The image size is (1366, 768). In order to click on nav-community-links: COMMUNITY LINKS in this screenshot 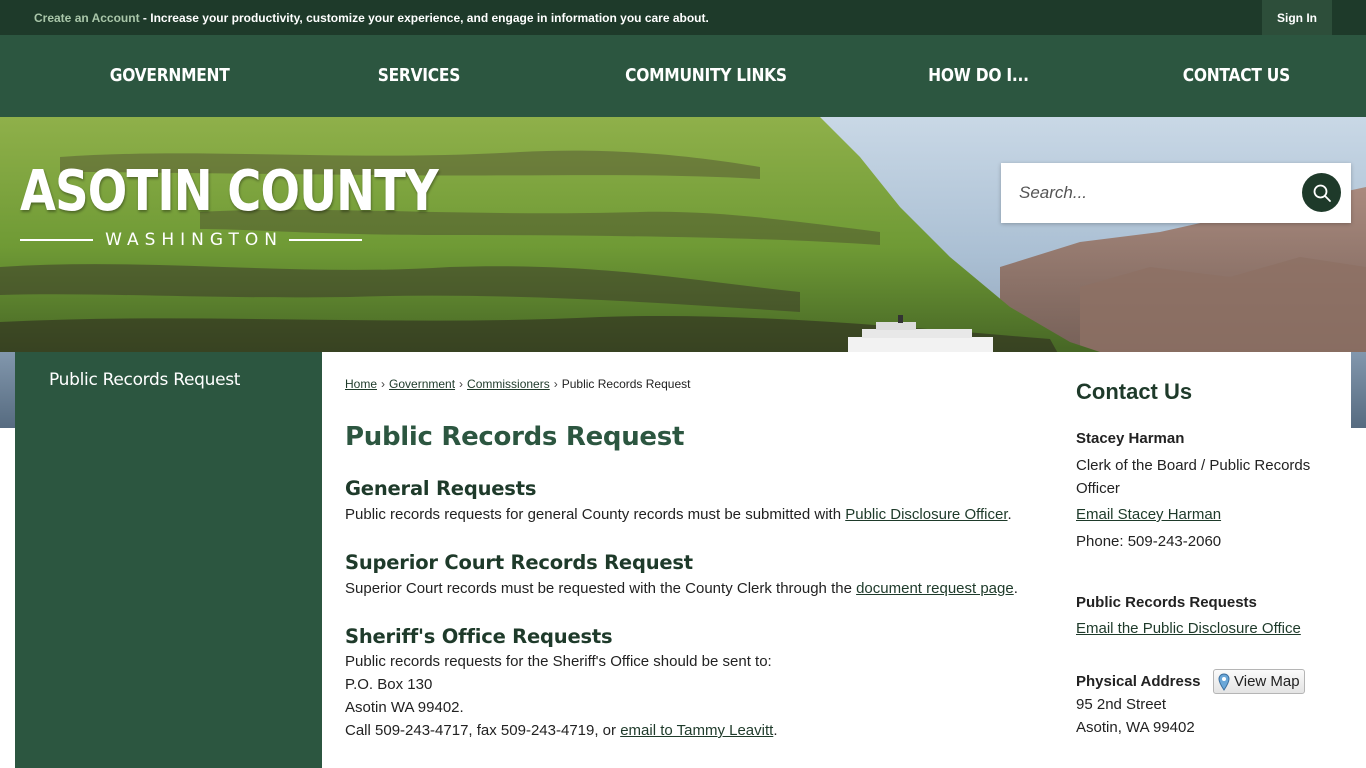, I will do `click(706, 75)`.